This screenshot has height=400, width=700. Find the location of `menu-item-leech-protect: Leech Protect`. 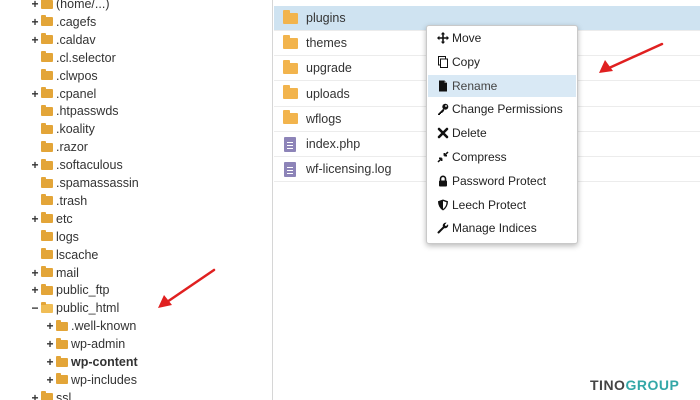

menu-item-leech-protect: Leech Protect is located at coordinates (502, 205).